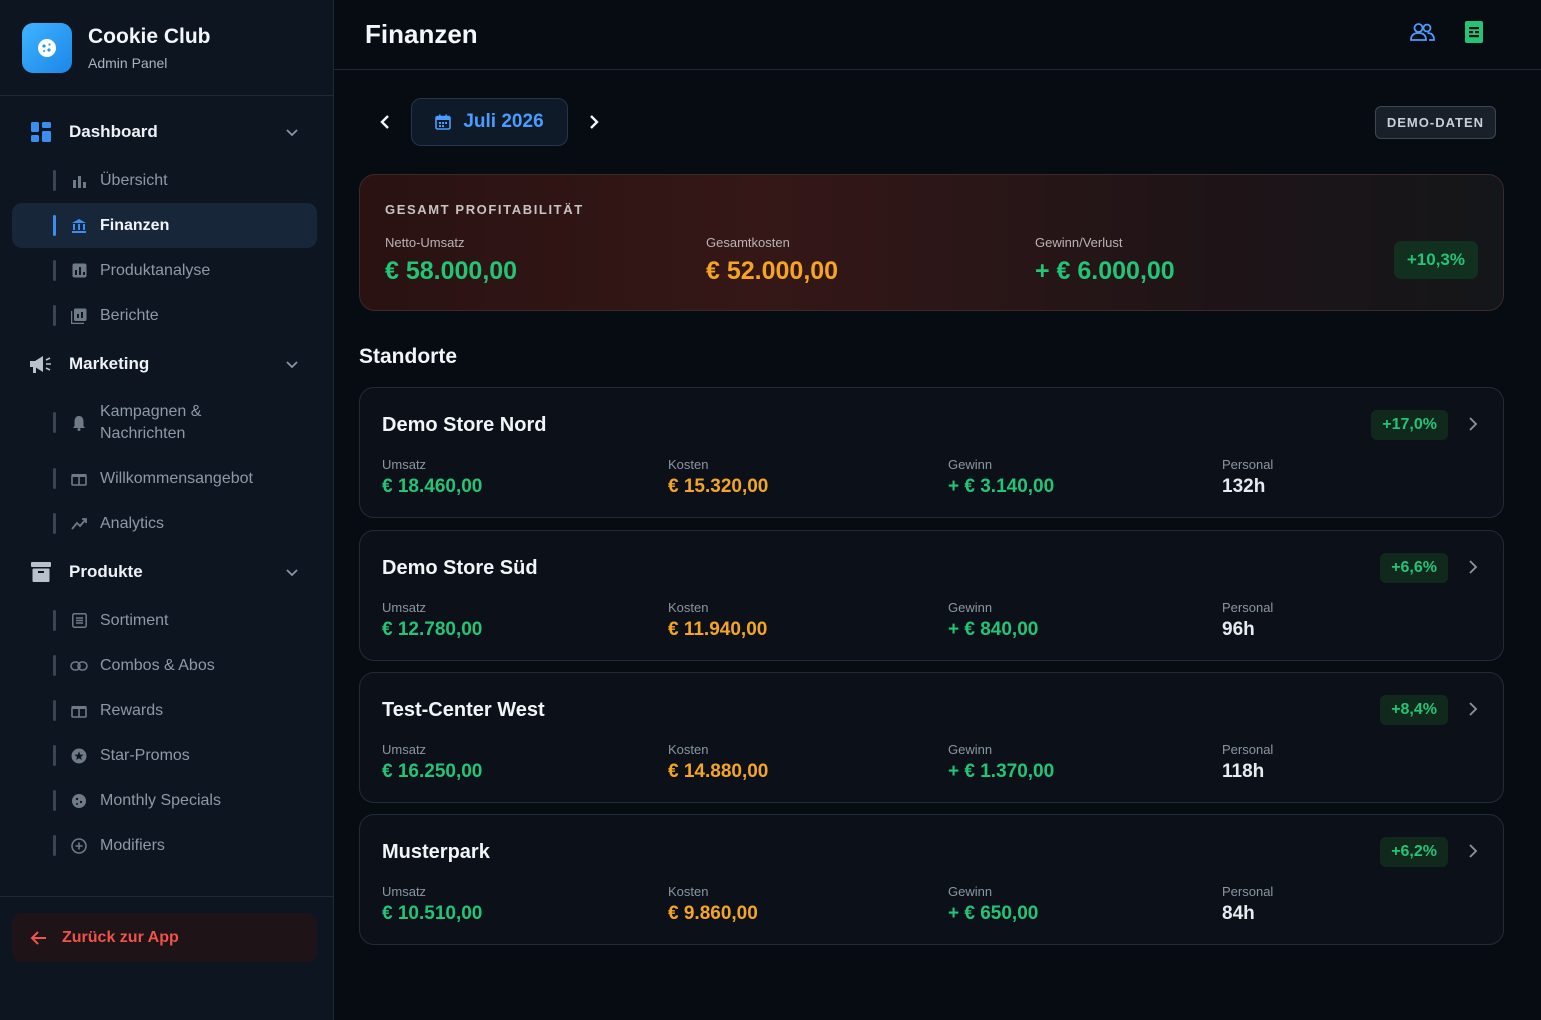 Image resolution: width=1541 pixels, height=1020 pixels. I want to click on sidebar-item-modifiers: Modifiers, so click(164, 845).